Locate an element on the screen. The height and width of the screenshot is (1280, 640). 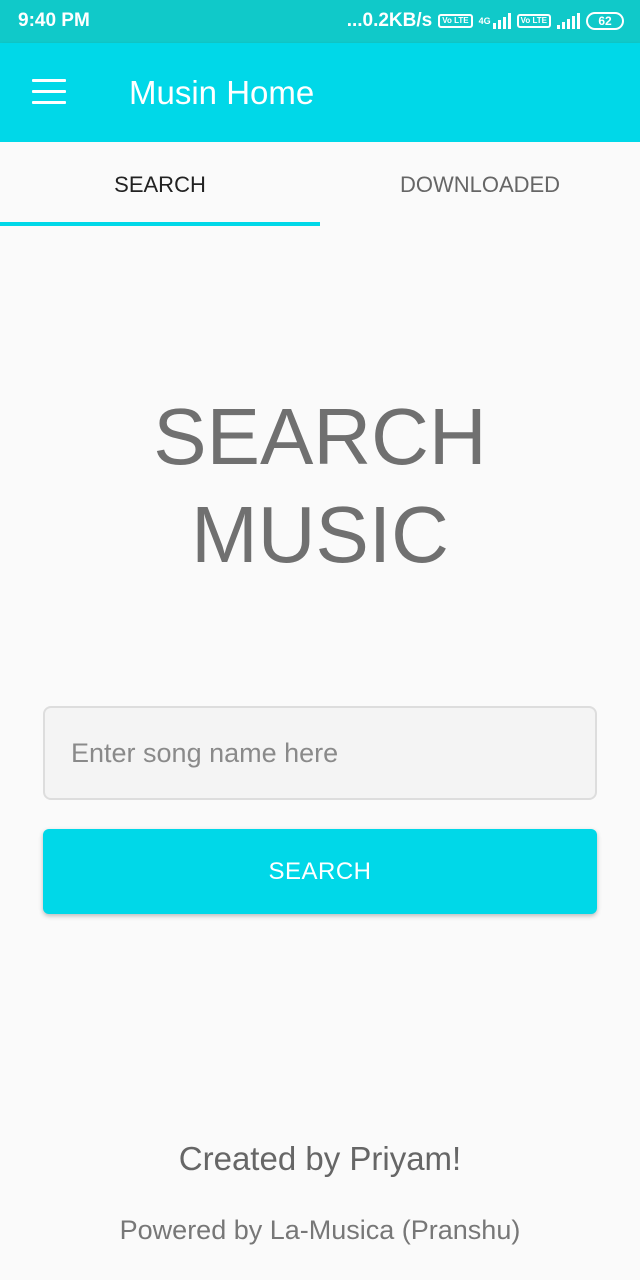
network-type-label: 4G is located at coordinates (484, 21).